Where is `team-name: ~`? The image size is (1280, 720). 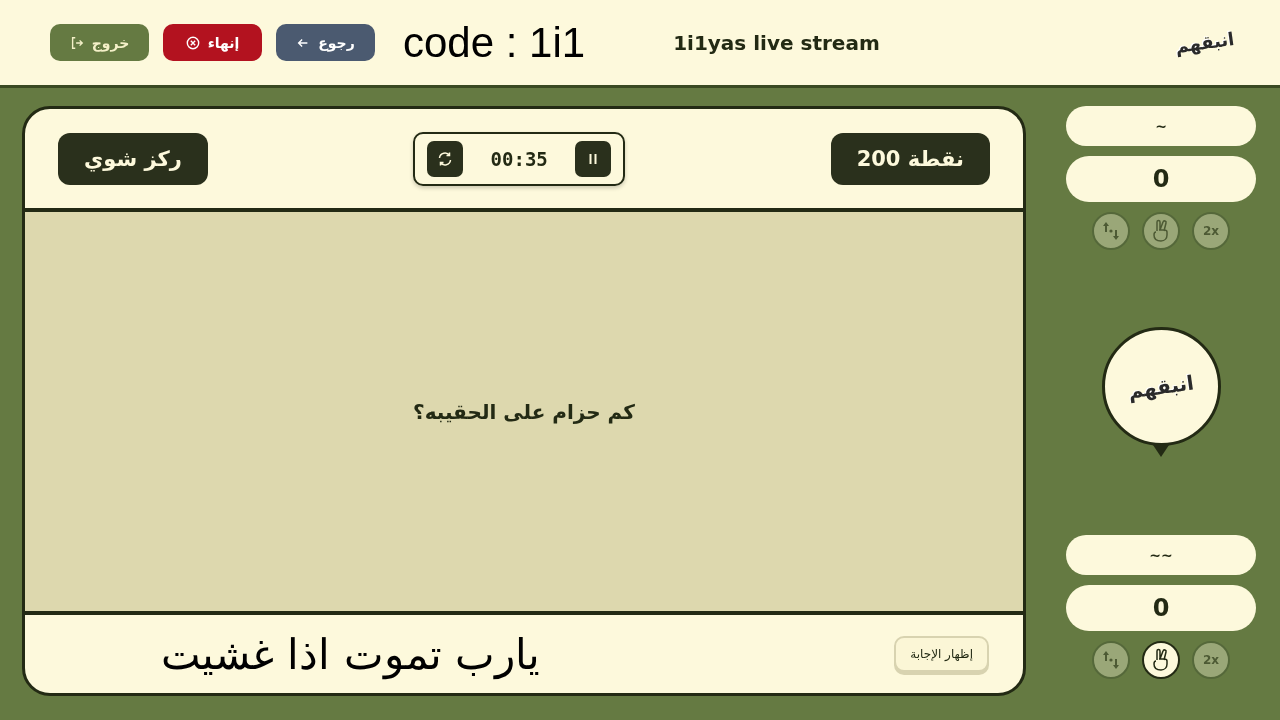 team-name: ~ is located at coordinates (1161, 126).